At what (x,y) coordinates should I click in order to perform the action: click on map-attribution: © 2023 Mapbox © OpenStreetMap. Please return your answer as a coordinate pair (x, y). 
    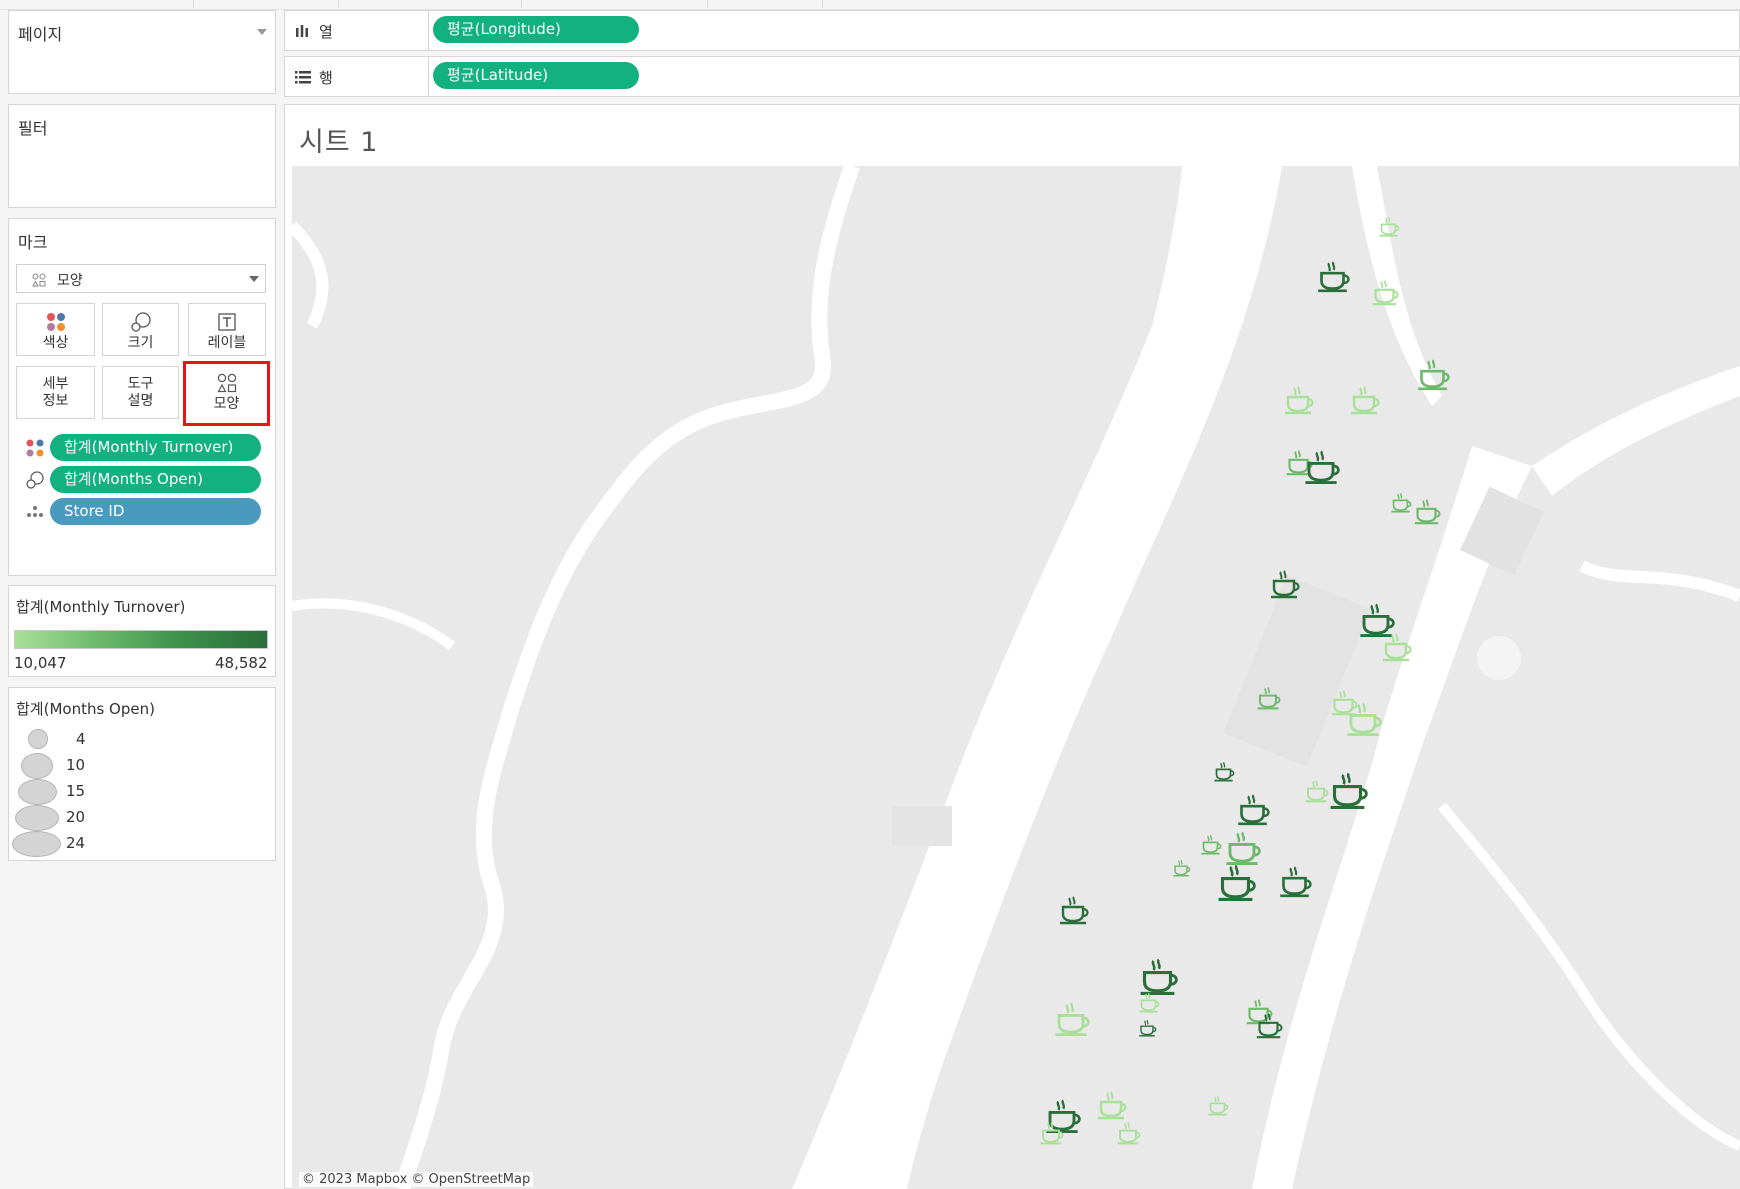
    Looking at the image, I should click on (416, 1179).